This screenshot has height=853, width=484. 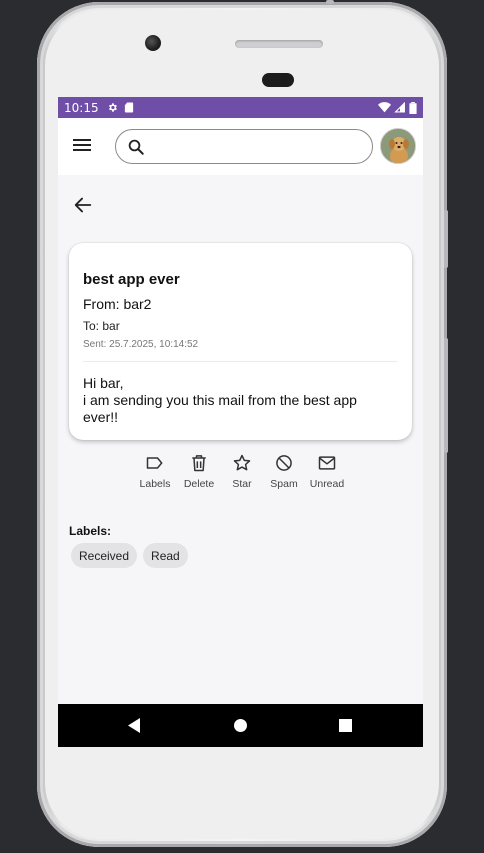 What do you see at coordinates (83, 146) in the screenshot?
I see `hamburger-menu-icon` at bounding box center [83, 146].